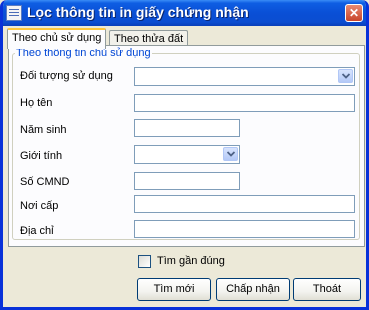  I want to click on ho-ten-input, so click(244, 103).